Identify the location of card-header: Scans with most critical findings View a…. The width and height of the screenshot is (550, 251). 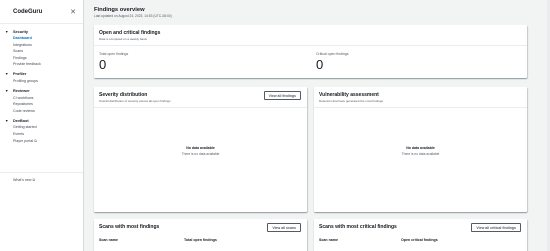
(420, 226).